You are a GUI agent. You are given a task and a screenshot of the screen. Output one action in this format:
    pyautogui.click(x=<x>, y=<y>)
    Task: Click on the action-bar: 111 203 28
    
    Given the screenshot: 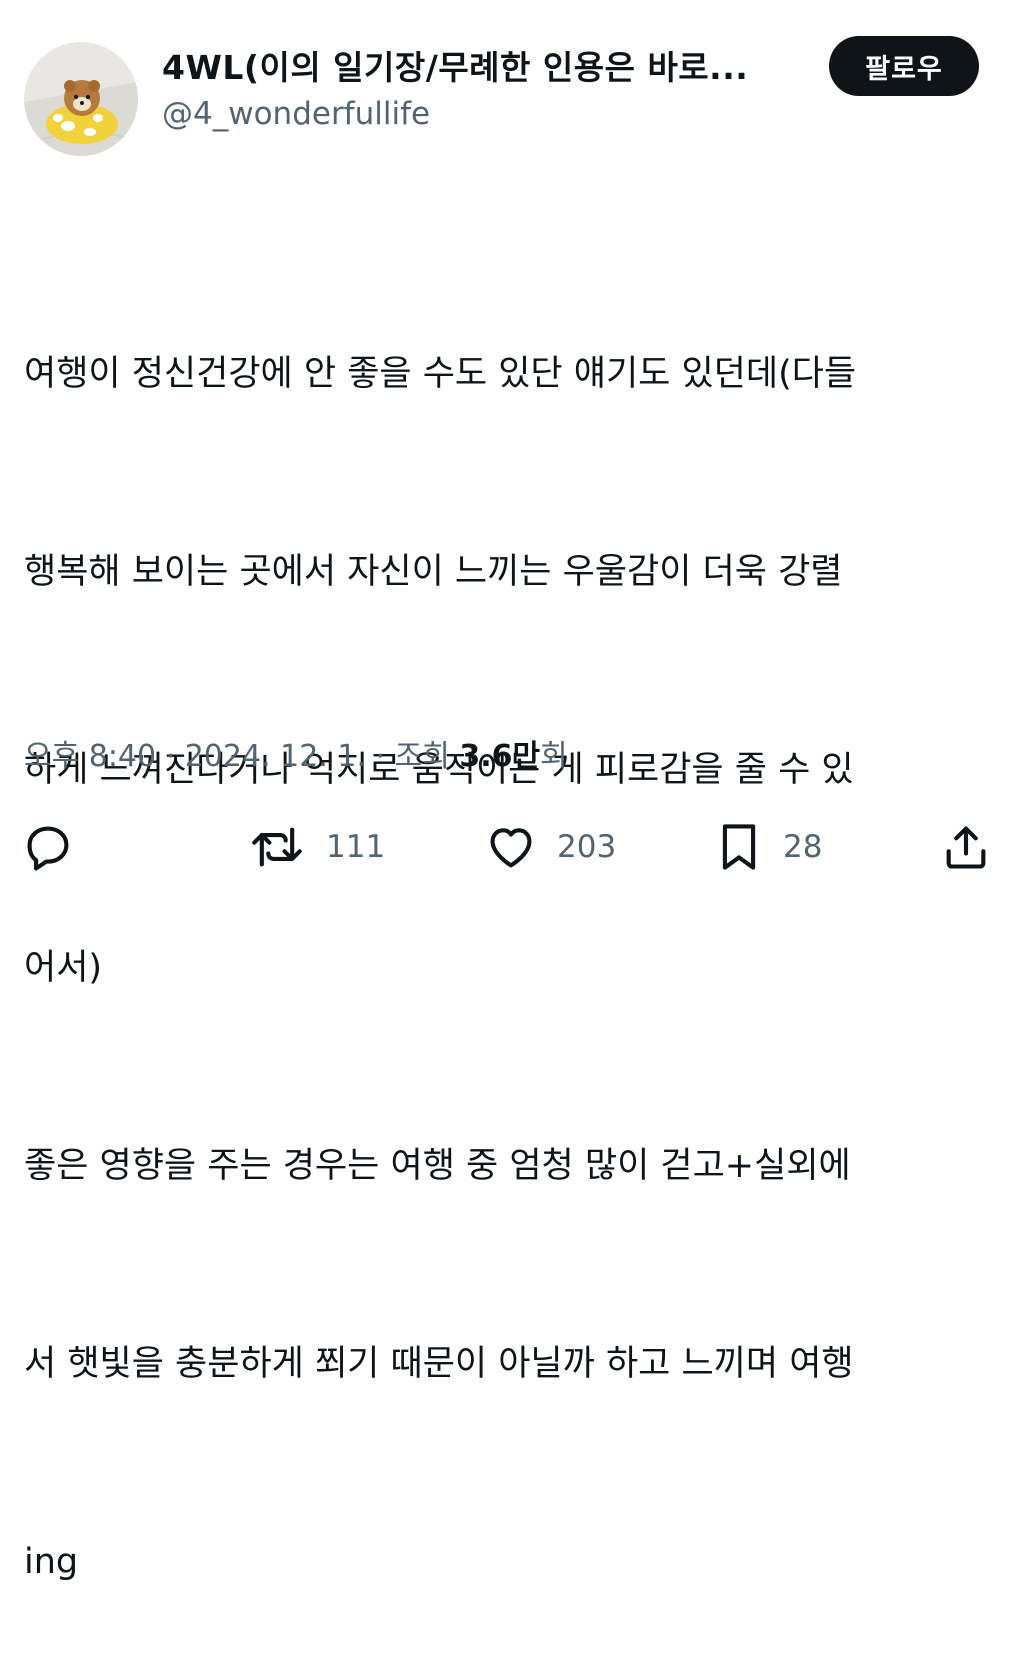 What is the action you would take?
    pyautogui.click(x=512, y=847)
    